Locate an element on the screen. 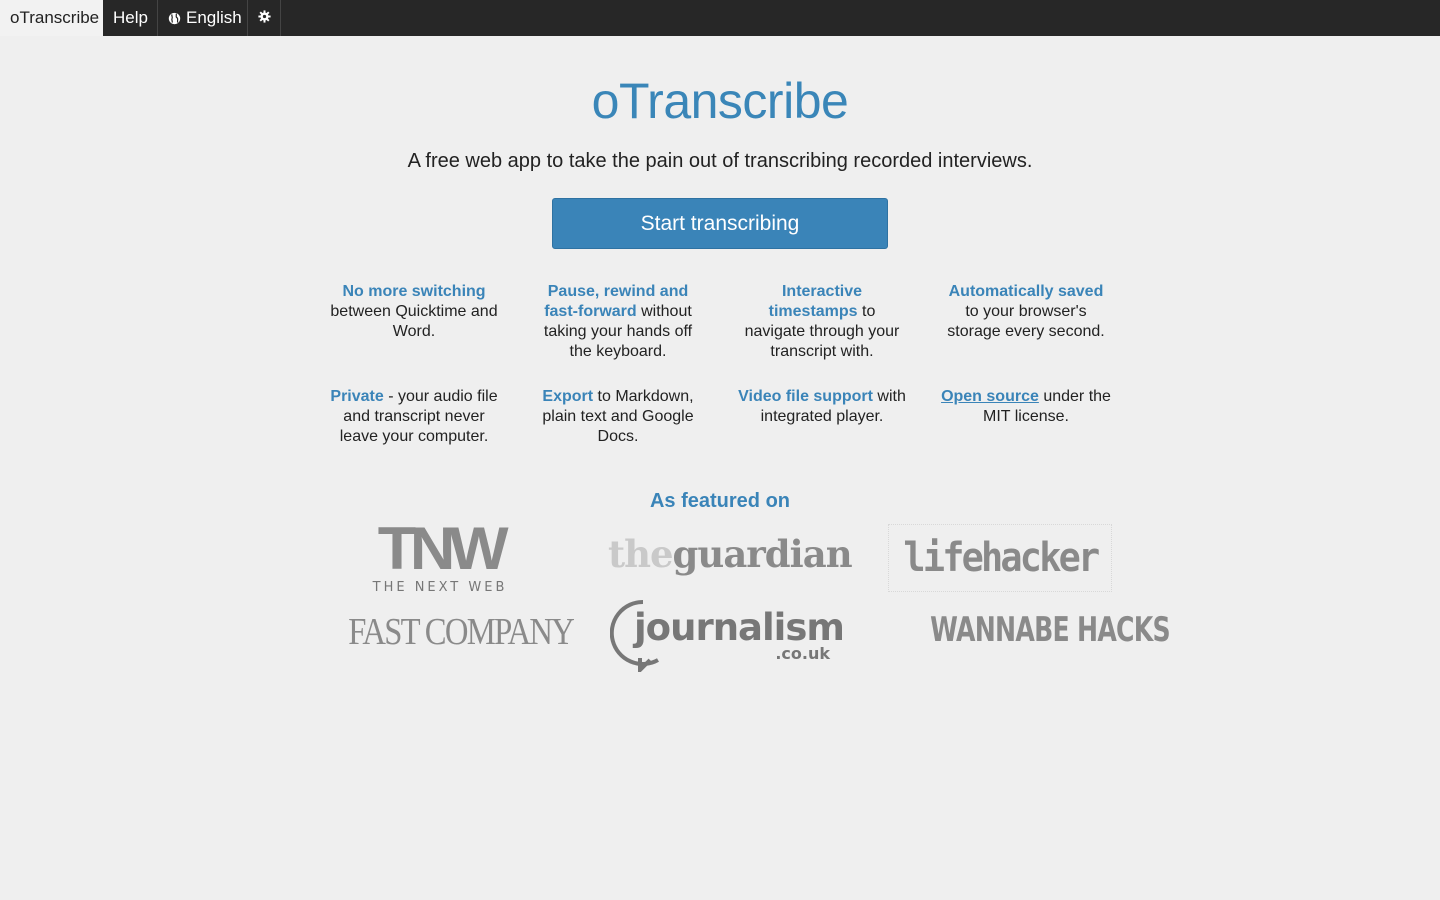  wannabe-hacks-logo: WANNABE HACKS is located at coordinates (1029, 633).